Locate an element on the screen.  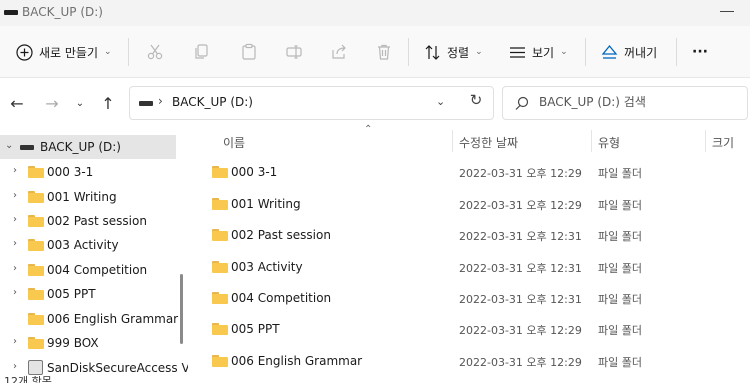
tree-item: › 003 Activity is located at coordinates (88, 245).